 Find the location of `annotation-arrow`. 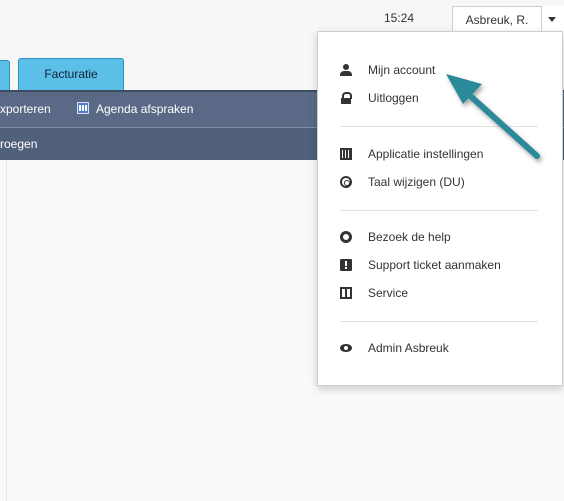

annotation-arrow is located at coordinates (493, 116).